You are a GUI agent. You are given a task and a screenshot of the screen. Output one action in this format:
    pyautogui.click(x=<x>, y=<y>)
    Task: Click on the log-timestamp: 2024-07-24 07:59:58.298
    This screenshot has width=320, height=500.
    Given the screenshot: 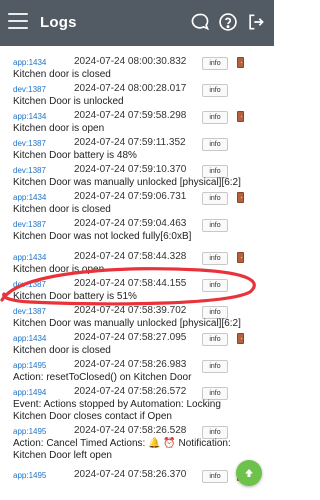 What is the action you would take?
    pyautogui.click(x=130, y=115)
    